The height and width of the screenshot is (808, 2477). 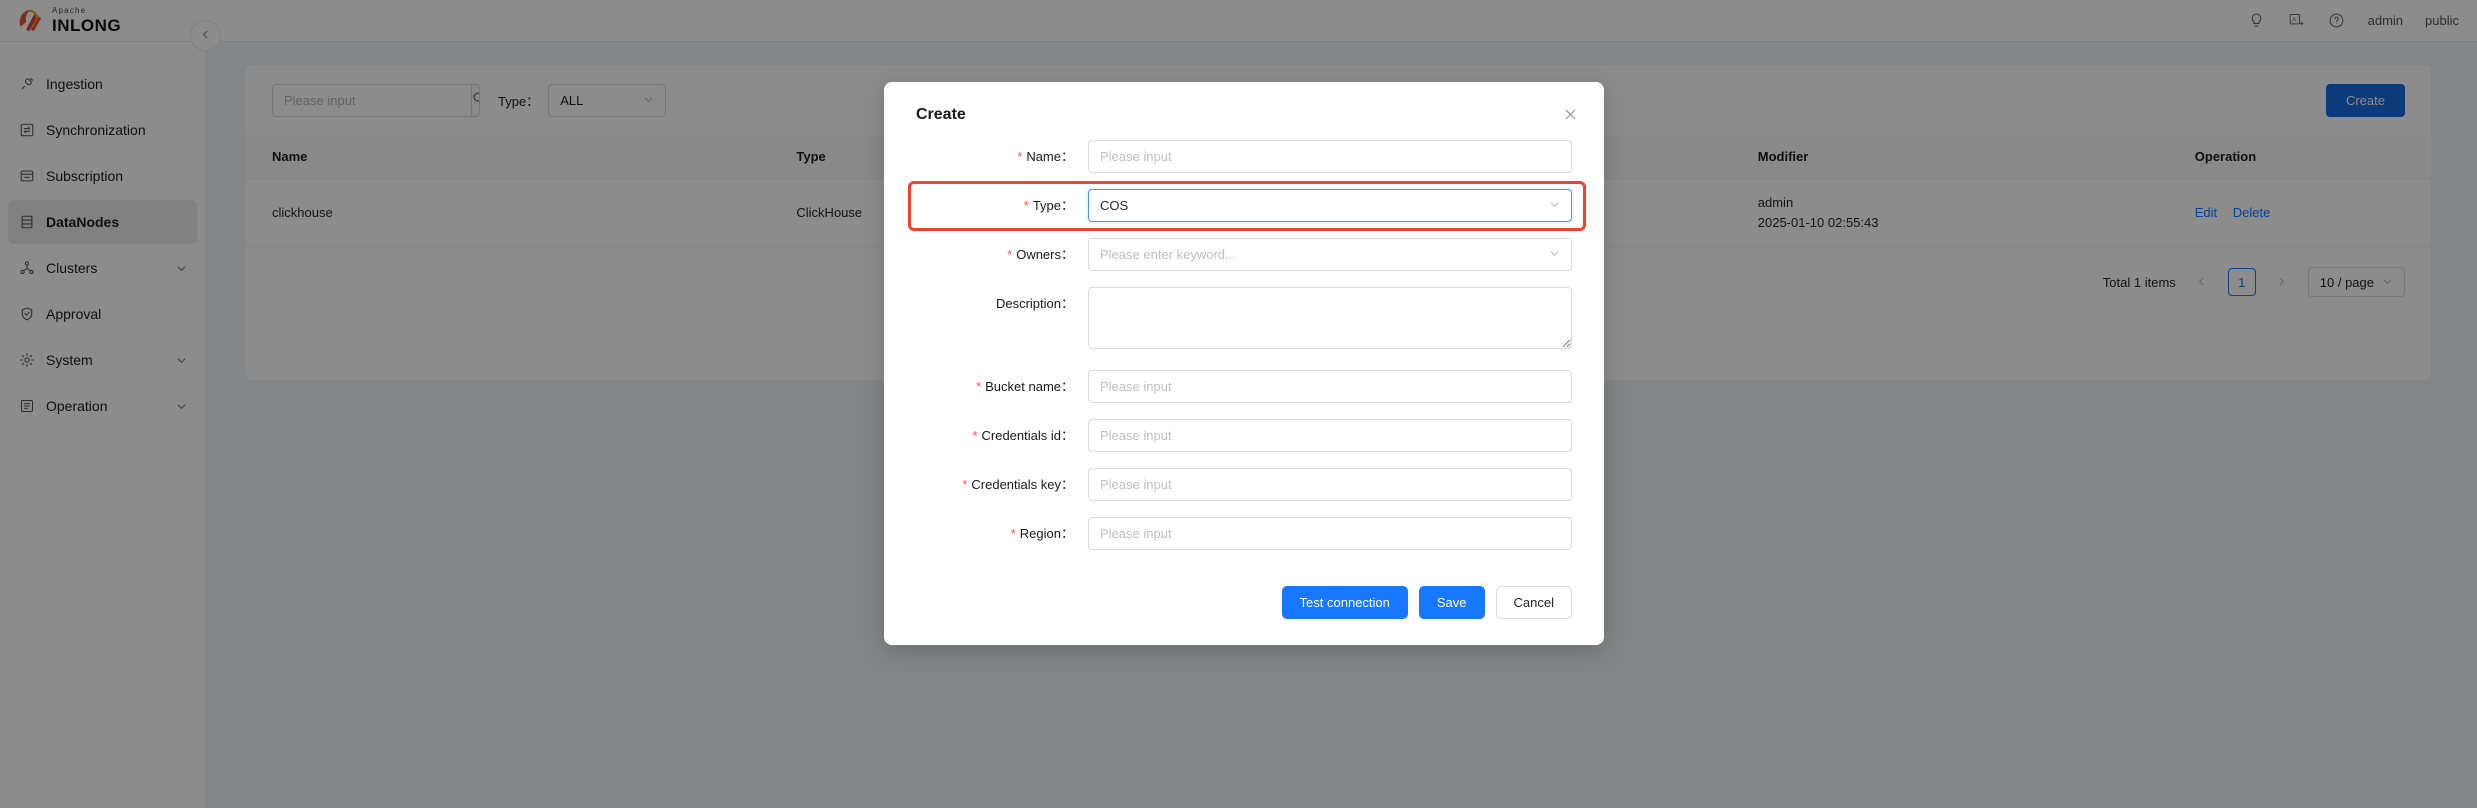 I want to click on field-row-credentials-id: * Credentials id：, so click(x=1244, y=435).